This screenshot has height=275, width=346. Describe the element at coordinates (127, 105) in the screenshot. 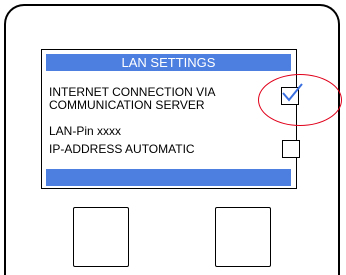

I see `internet-connection-line2: COMMUNICATION SERVER` at that location.